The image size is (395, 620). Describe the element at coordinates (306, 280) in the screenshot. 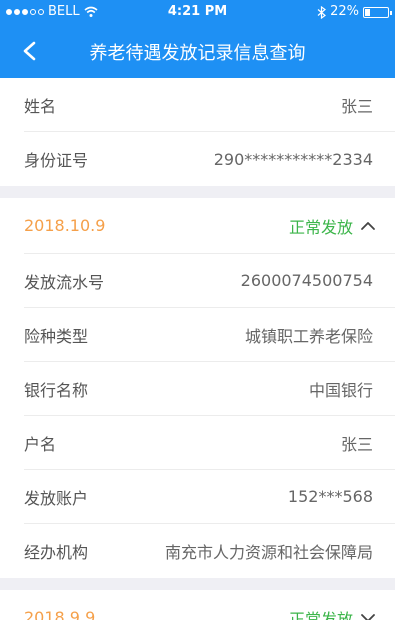

I see `field-value: 2600074500754` at that location.